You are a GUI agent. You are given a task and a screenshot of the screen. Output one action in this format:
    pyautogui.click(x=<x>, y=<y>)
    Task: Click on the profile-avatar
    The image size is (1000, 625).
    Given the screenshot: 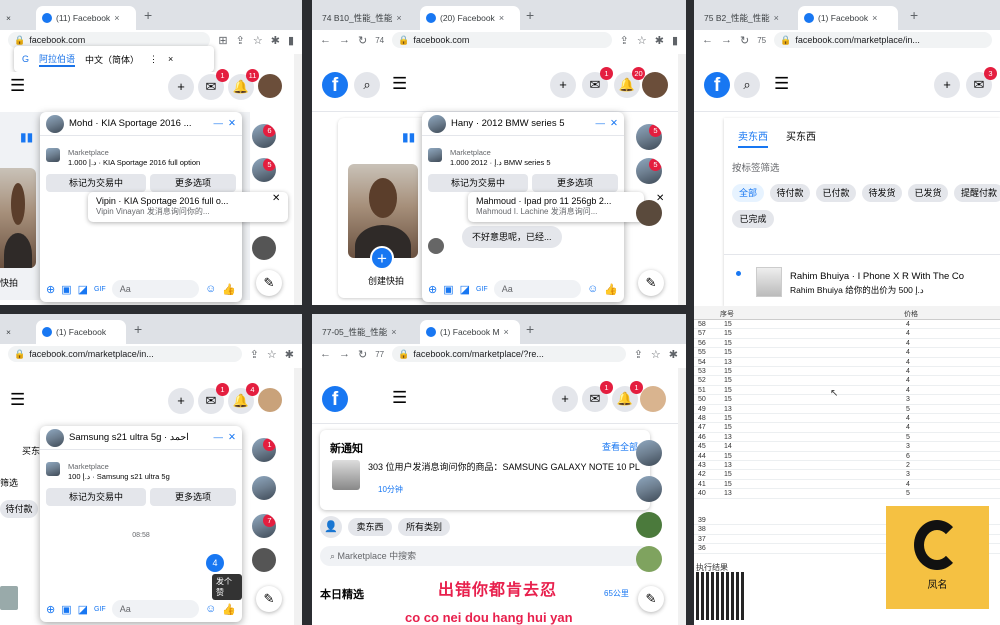 What is the action you would take?
    pyautogui.click(x=270, y=400)
    